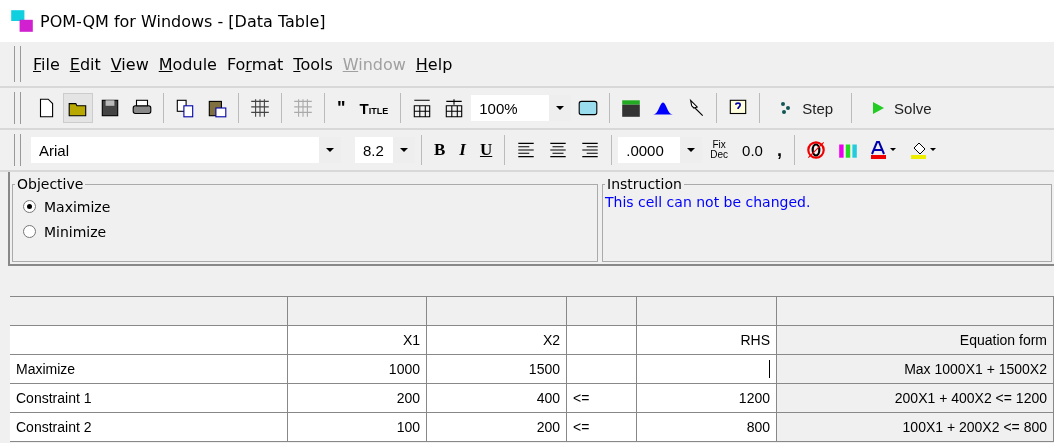 Image resolution: width=1054 pixels, height=443 pixels. Describe the element at coordinates (497, 340) in the screenshot. I see `column-header: X2` at that location.